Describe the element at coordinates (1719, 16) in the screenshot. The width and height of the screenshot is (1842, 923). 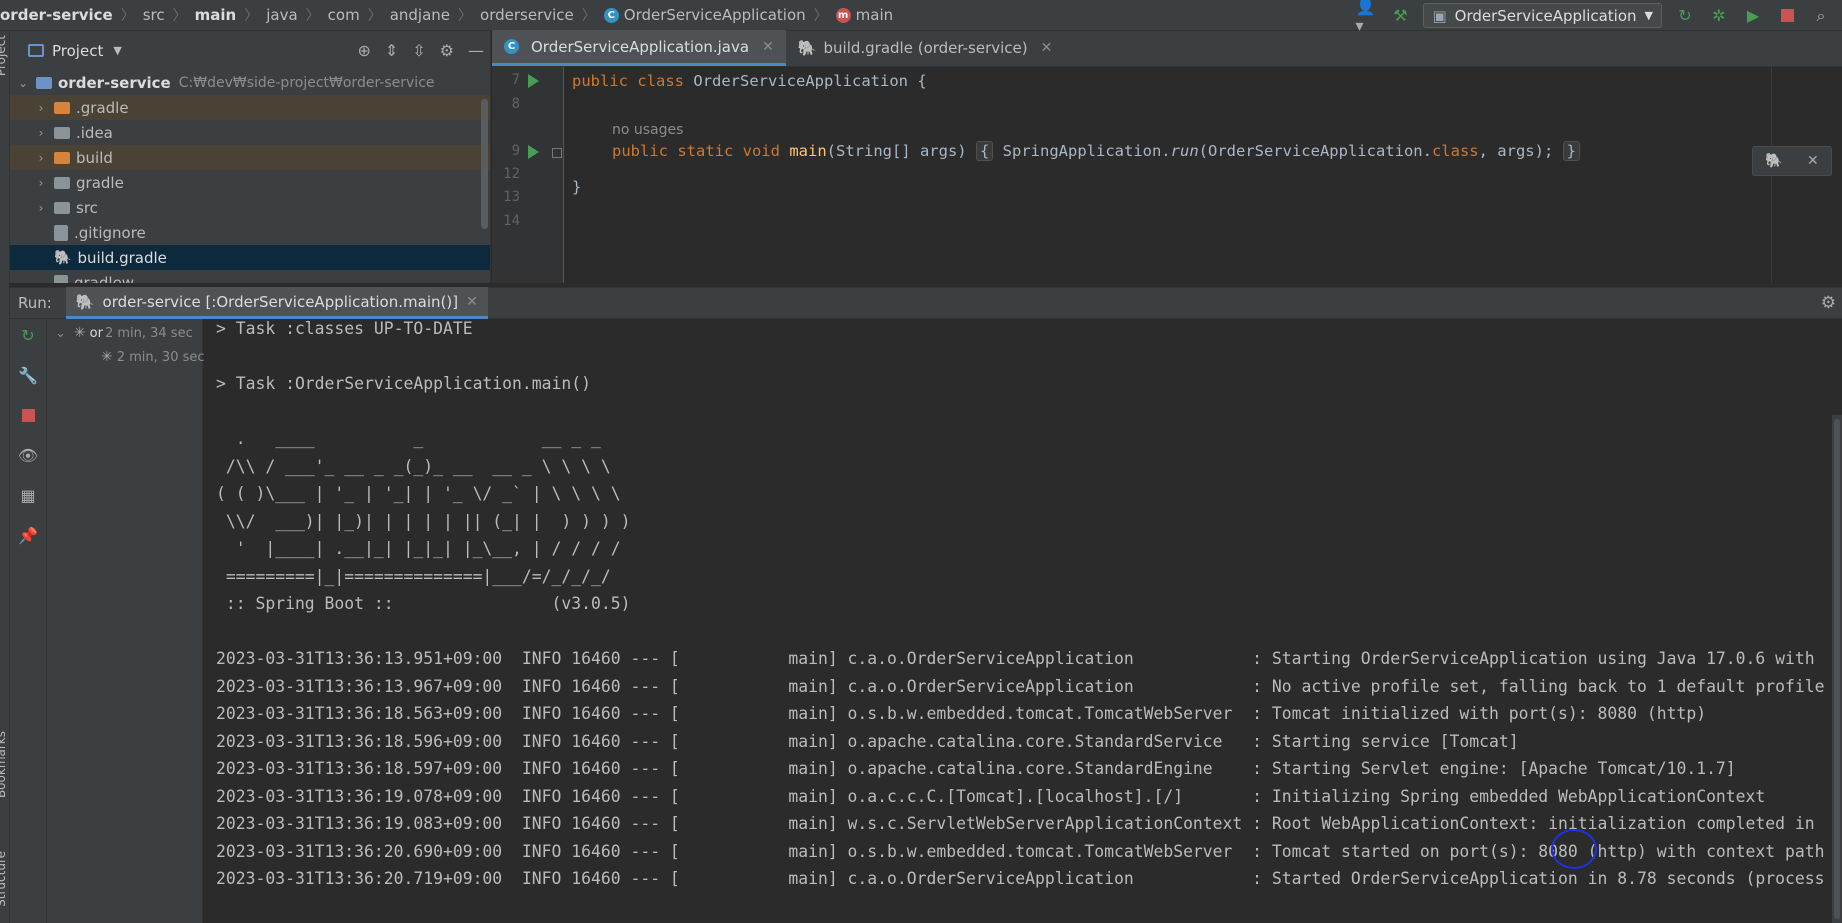
I see `debug-icon: ✲` at that location.